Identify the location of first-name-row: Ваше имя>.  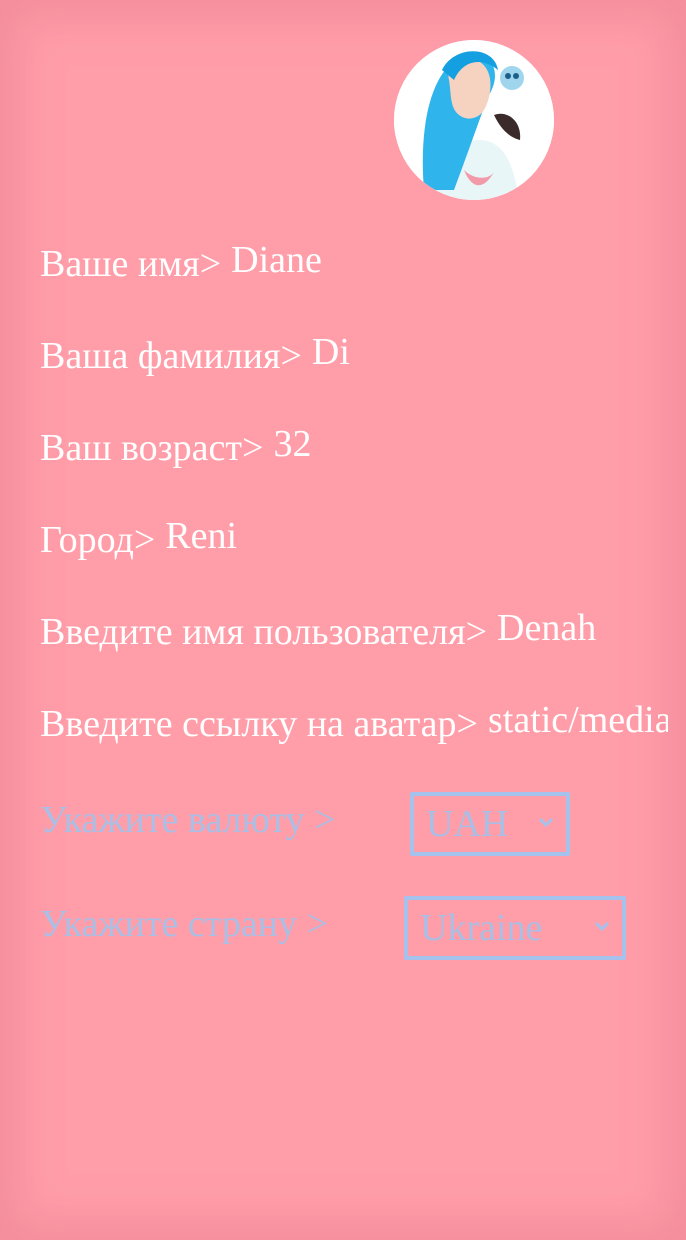
(363, 262).